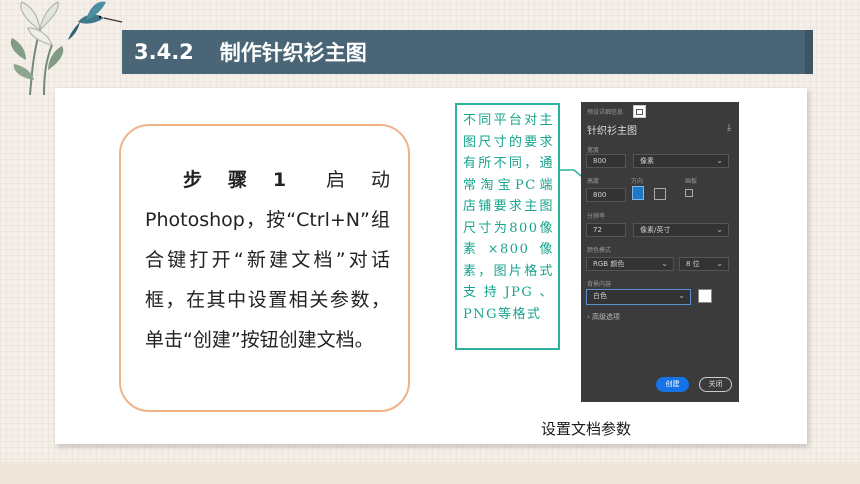 The width and height of the screenshot is (860, 484). I want to click on bit-depth-select: 8 位 ⌄, so click(704, 264).